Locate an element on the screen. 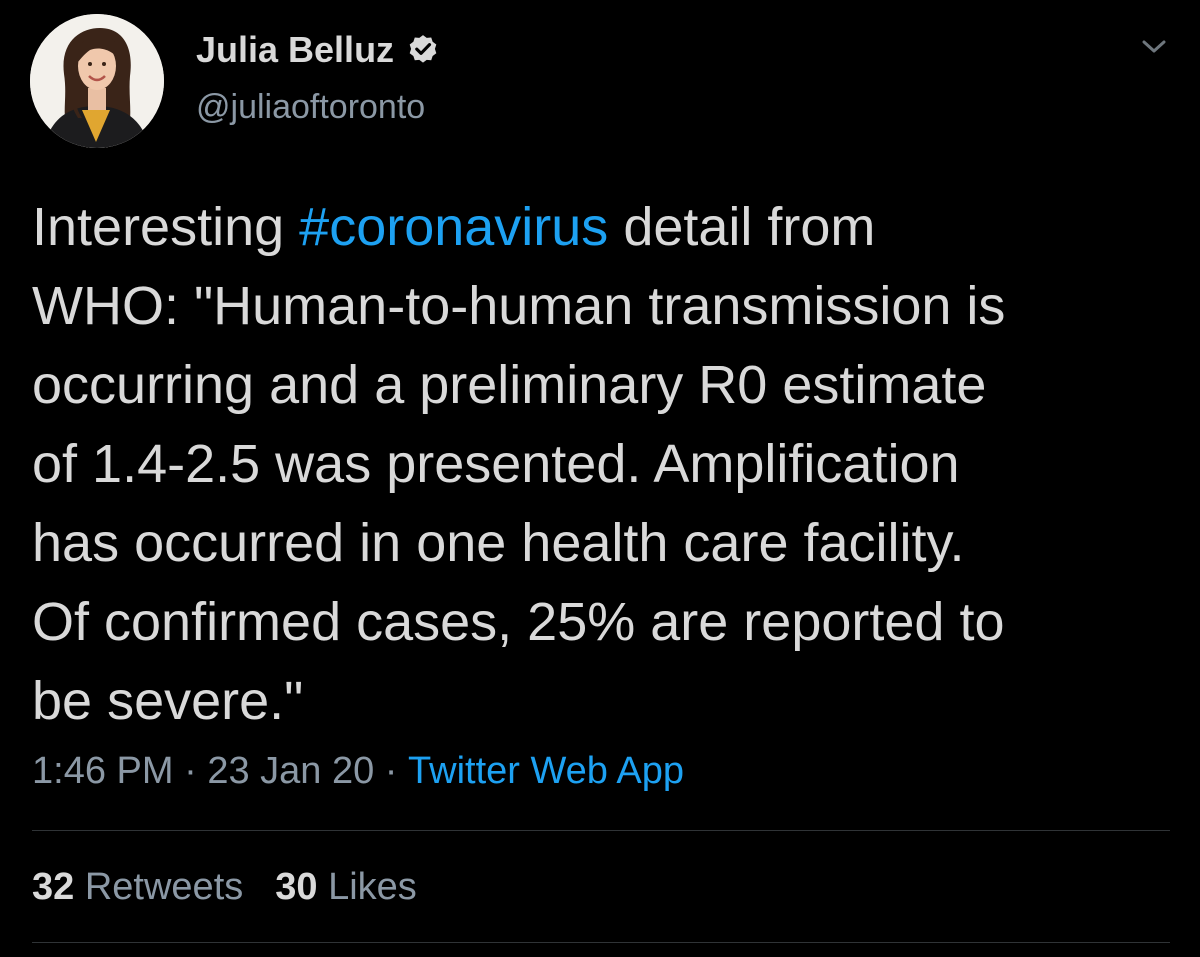  author-display-name: Julia Belluz is located at coordinates (295, 50).